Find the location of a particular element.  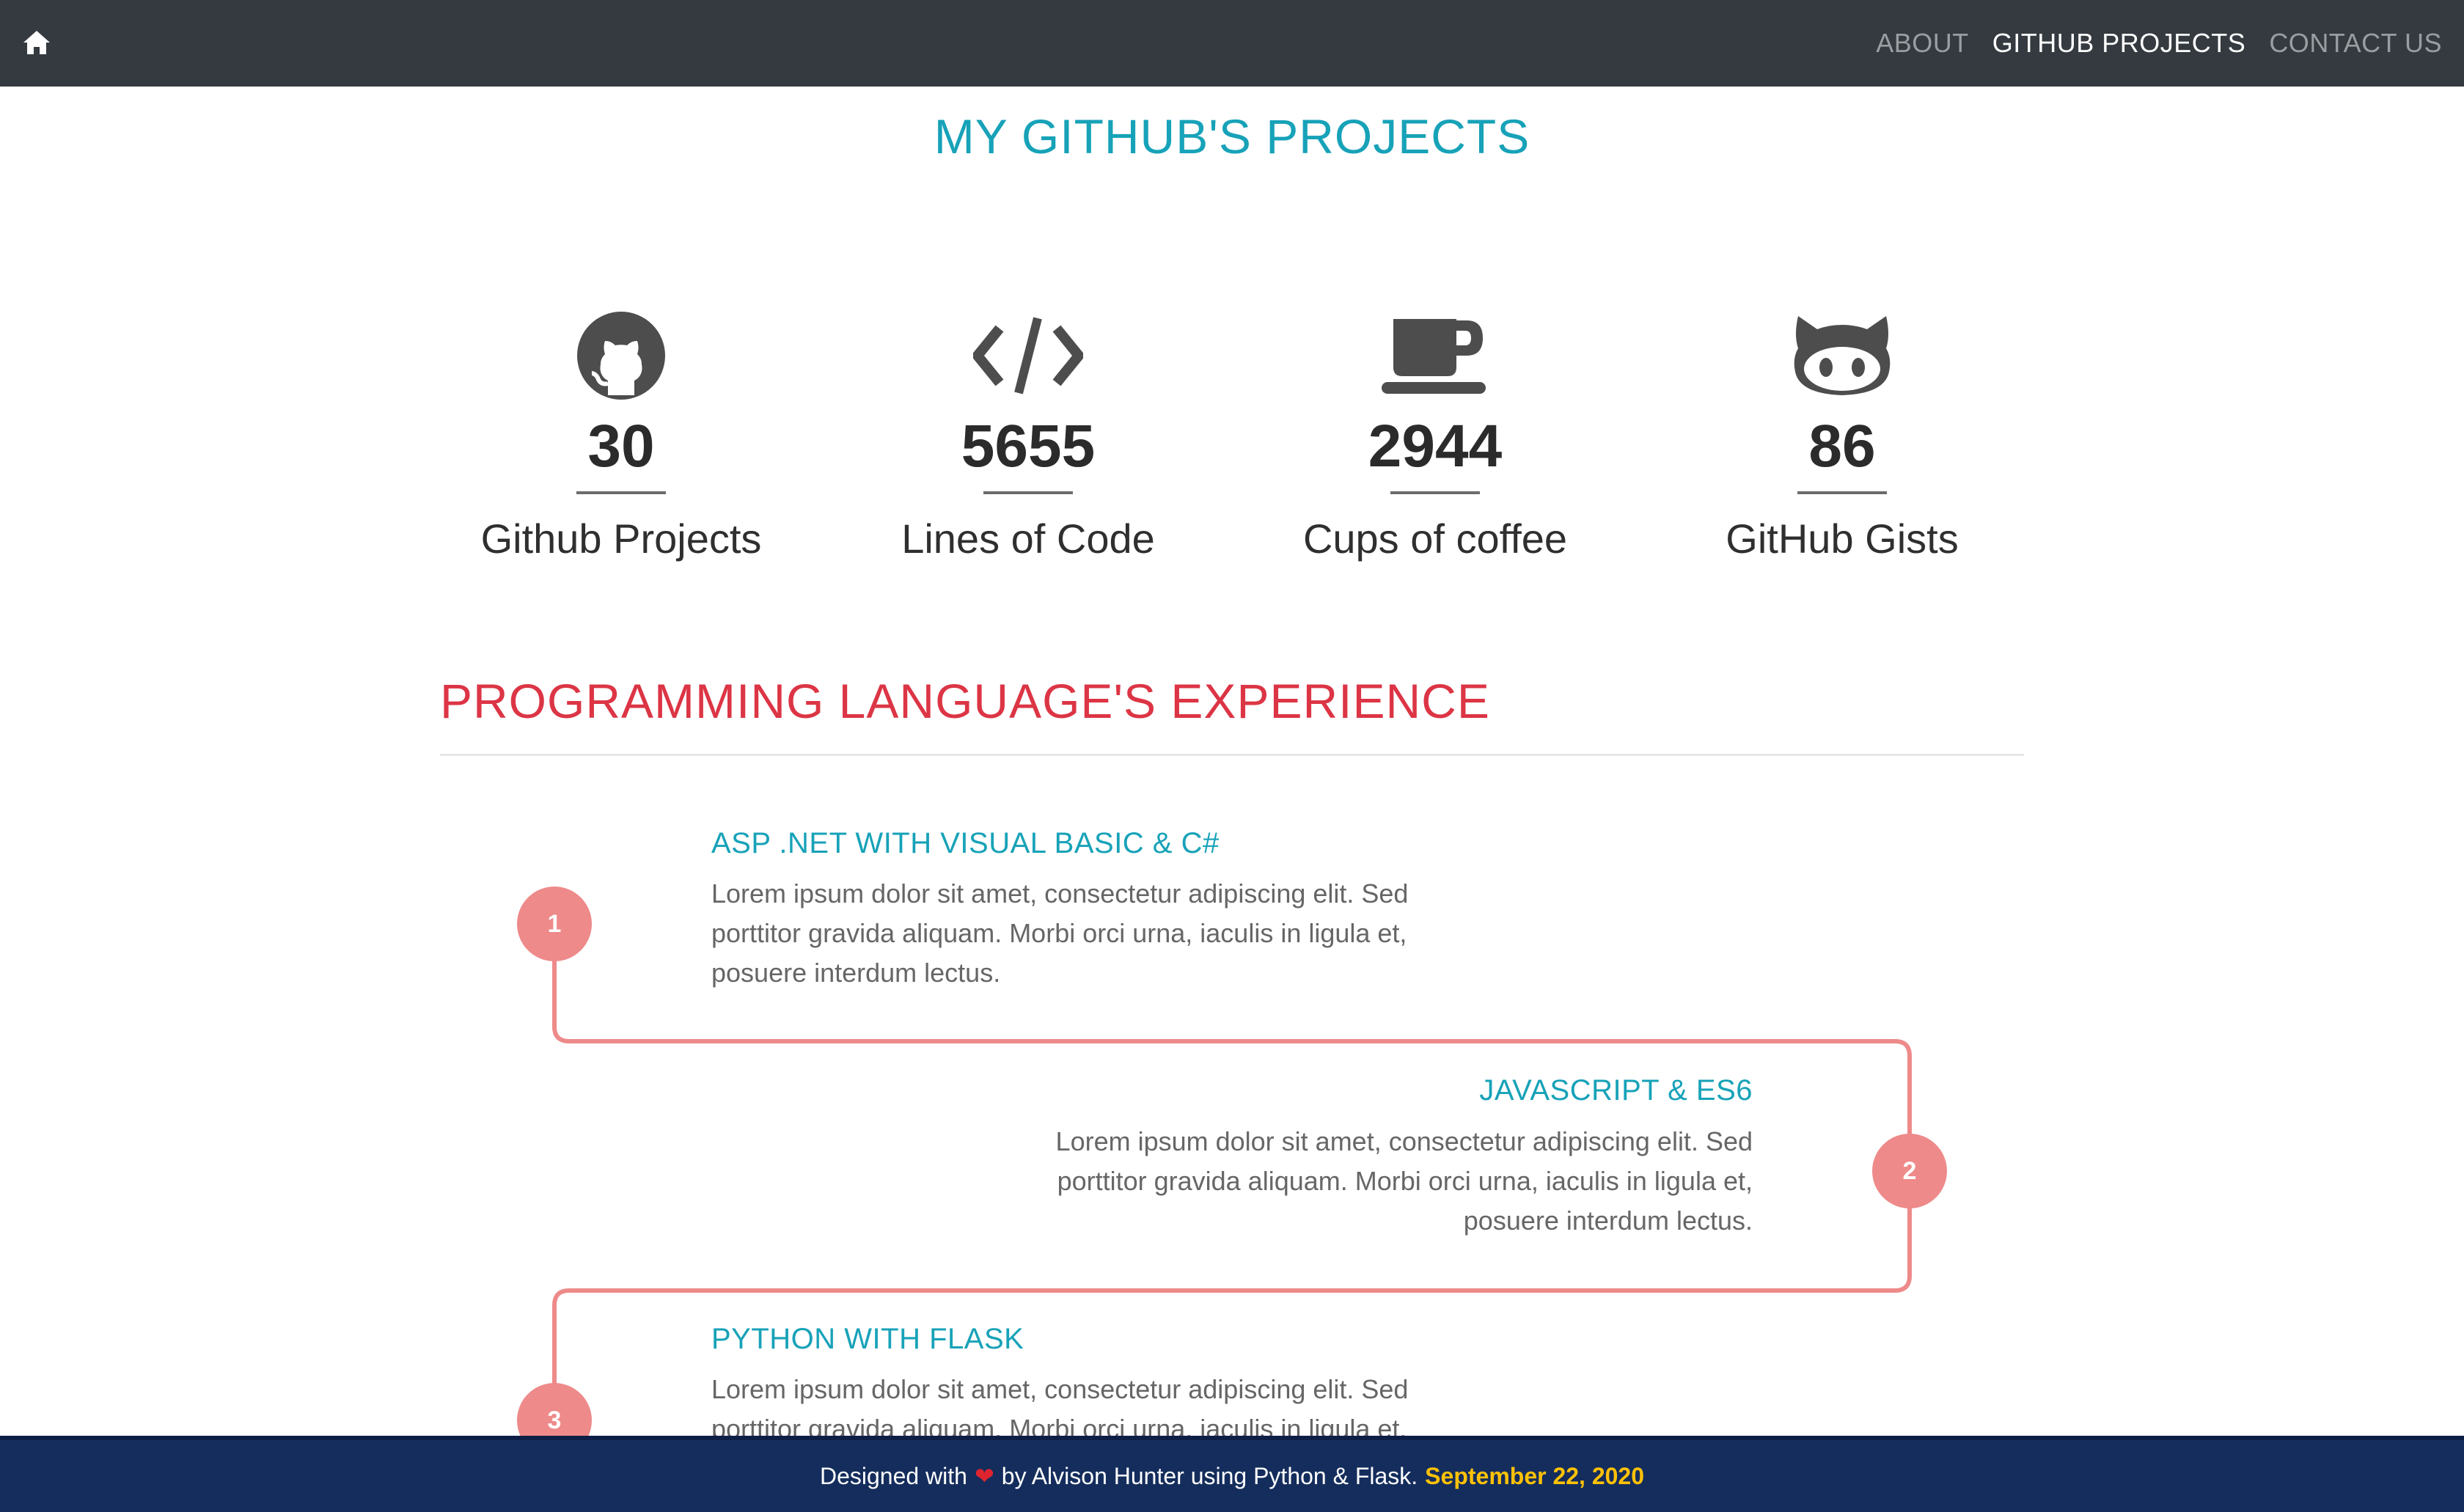

timeline-step-1: 1 is located at coordinates (554, 924).